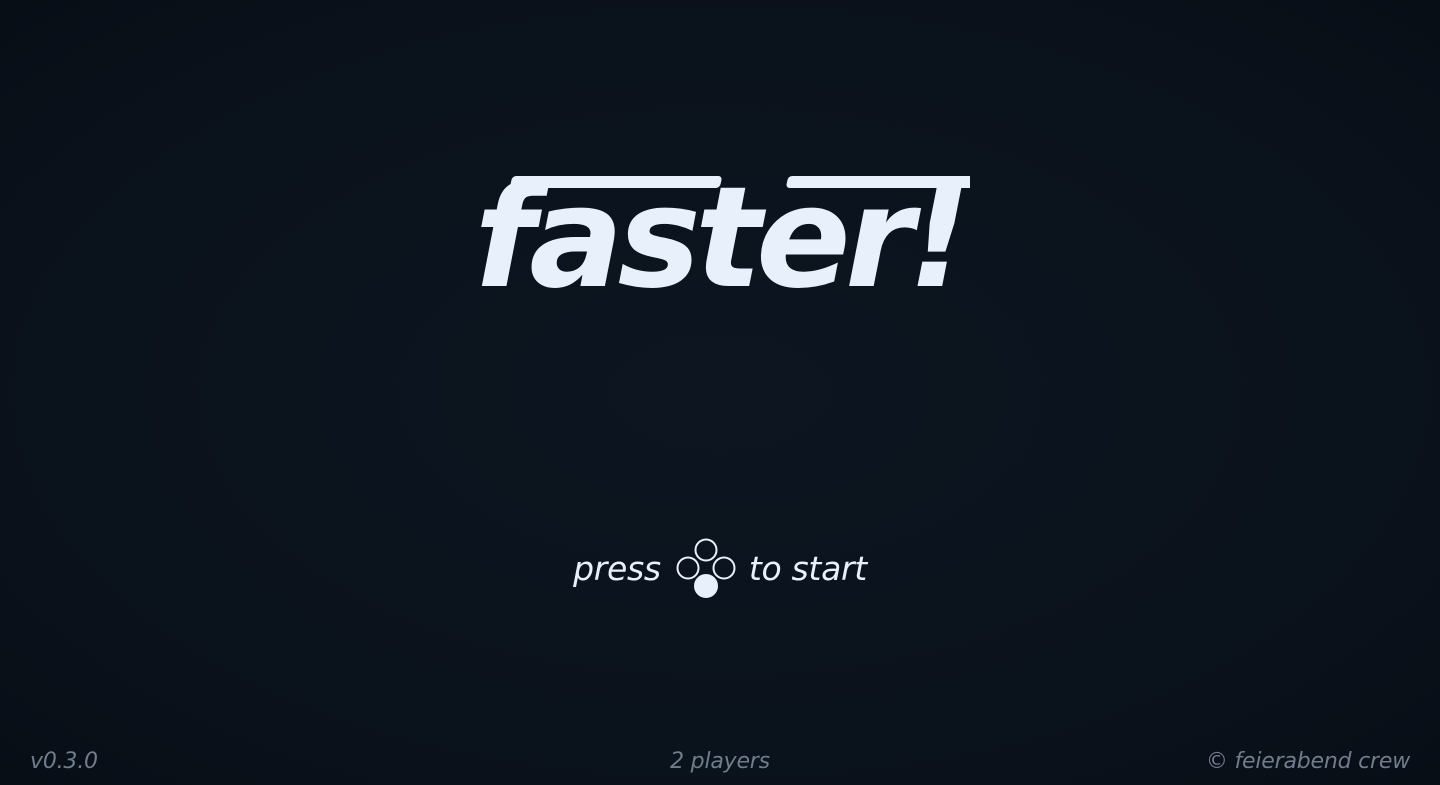  I want to click on credits-label: © feierabend crew, so click(1307, 761).